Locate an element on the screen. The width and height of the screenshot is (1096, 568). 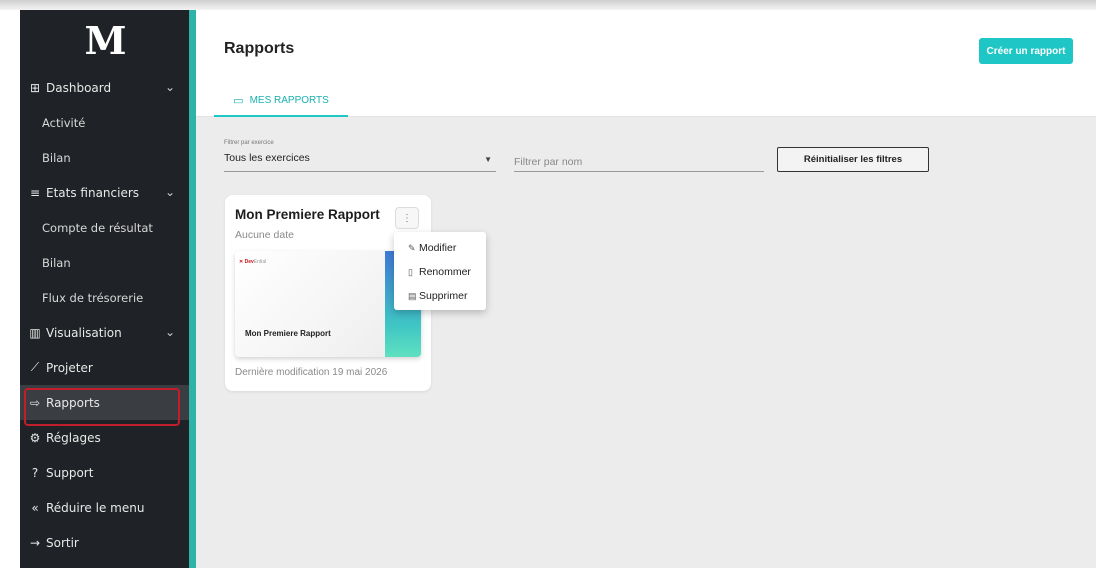
report-card-title: Mon Premiere Rapport is located at coordinates (307, 214).